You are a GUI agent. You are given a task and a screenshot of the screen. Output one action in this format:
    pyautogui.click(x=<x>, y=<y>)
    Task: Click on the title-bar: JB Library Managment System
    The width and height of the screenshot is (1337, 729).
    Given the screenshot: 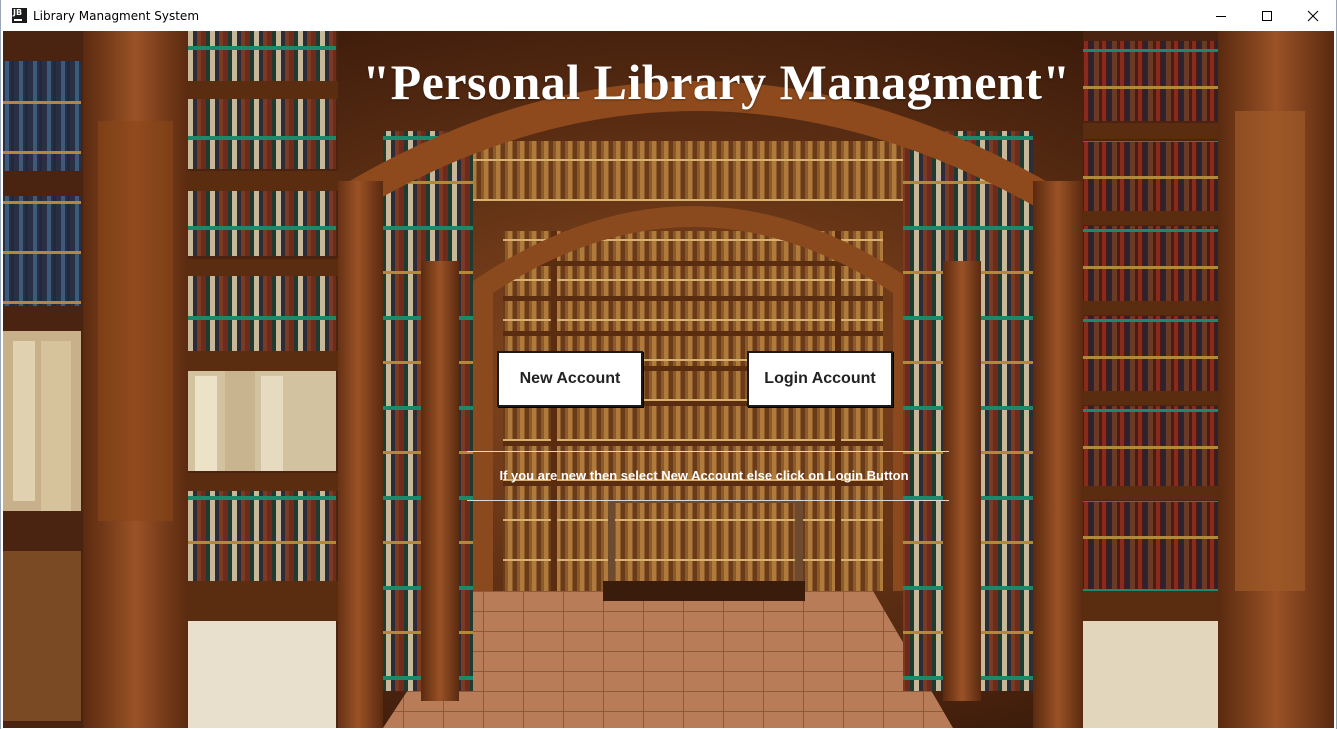 What is the action you would take?
    pyautogui.click(x=668, y=15)
    